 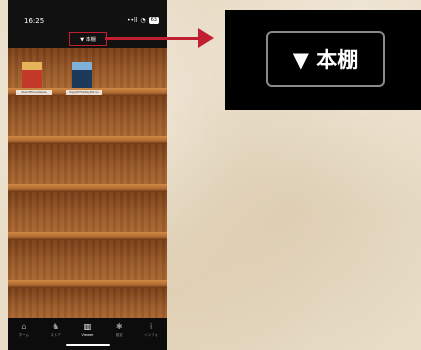 I want to click on tab-label: ストア, so click(x=55, y=335).